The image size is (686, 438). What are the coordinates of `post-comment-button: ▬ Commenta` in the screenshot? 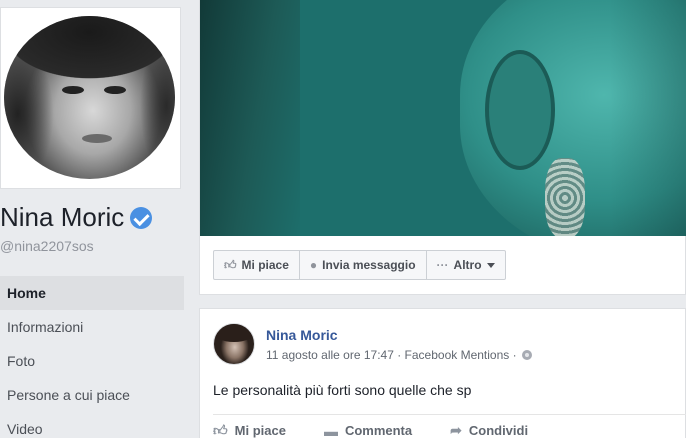 It's located at (368, 430).